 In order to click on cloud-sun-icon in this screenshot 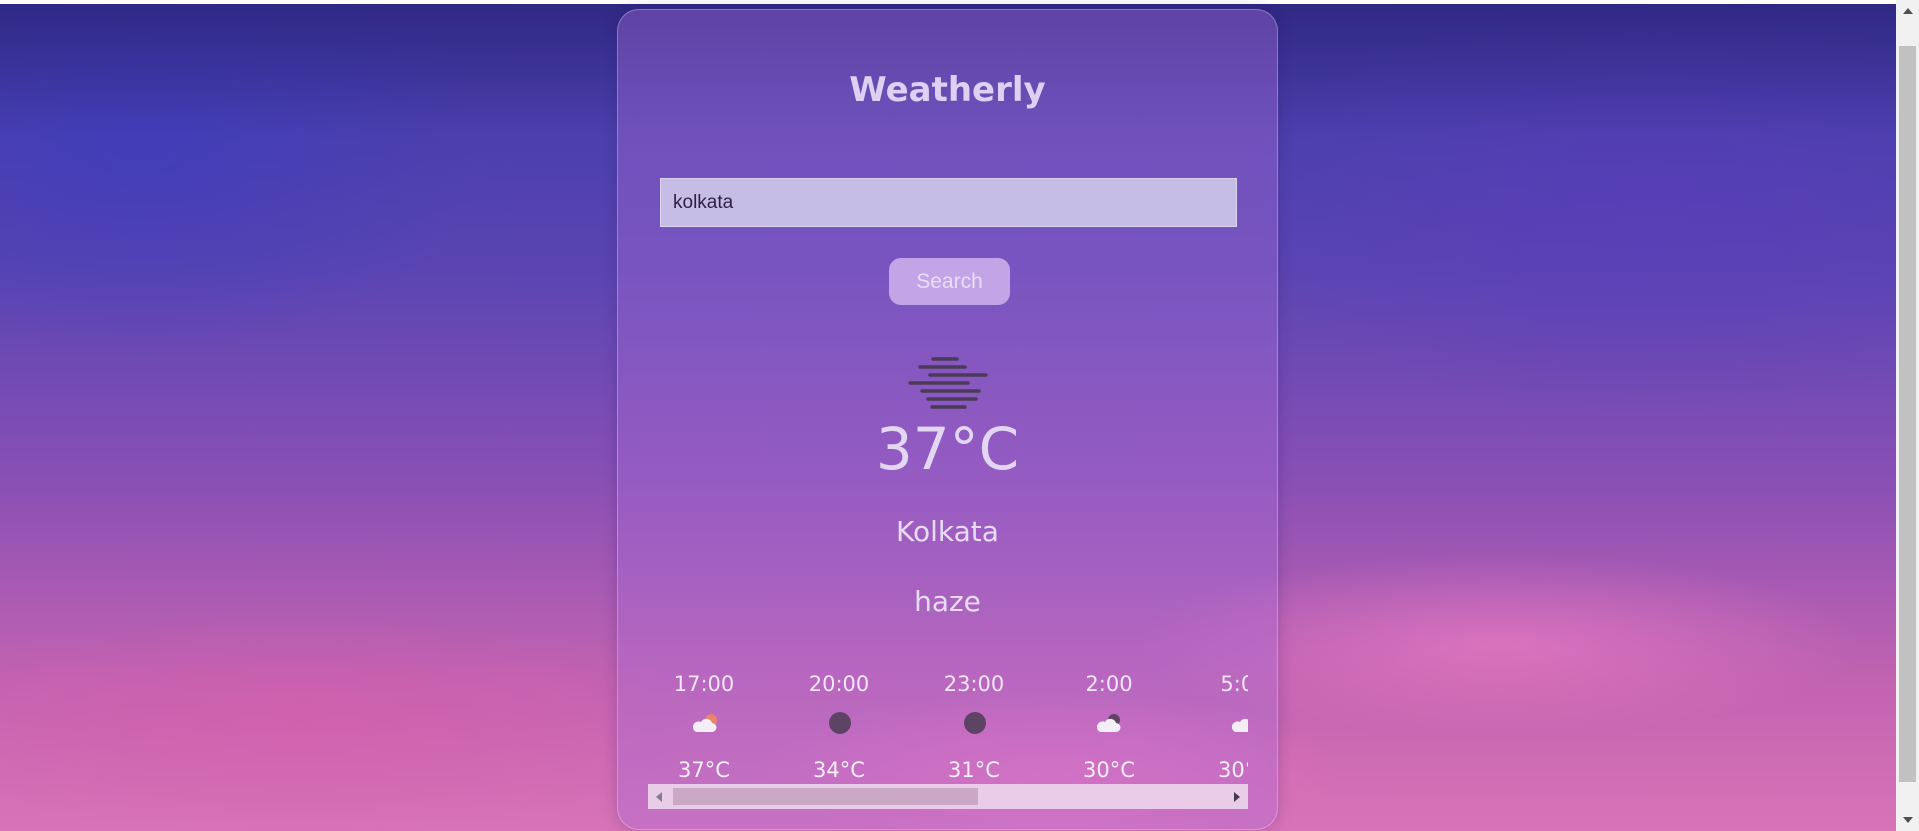, I will do `click(704, 723)`.